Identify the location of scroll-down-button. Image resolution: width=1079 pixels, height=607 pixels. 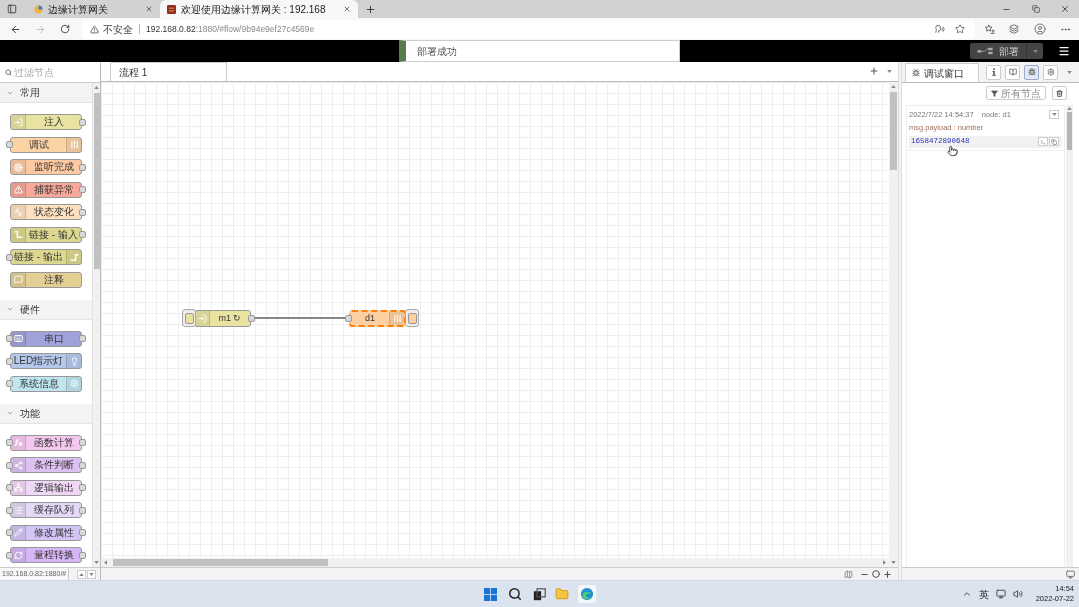
(91, 574).